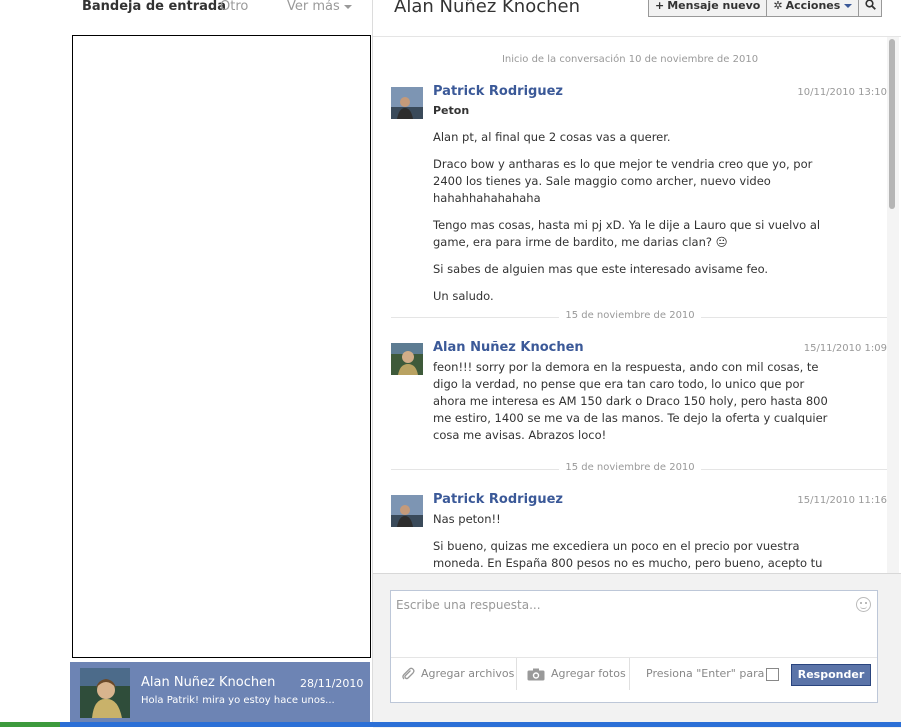 Image resolution: width=901 pixels, height=728 pixels. Describe the element at coordinates (487, 8) in the screenshot. I see `conversation-title: Alan Nuñez Knochen` at that location.